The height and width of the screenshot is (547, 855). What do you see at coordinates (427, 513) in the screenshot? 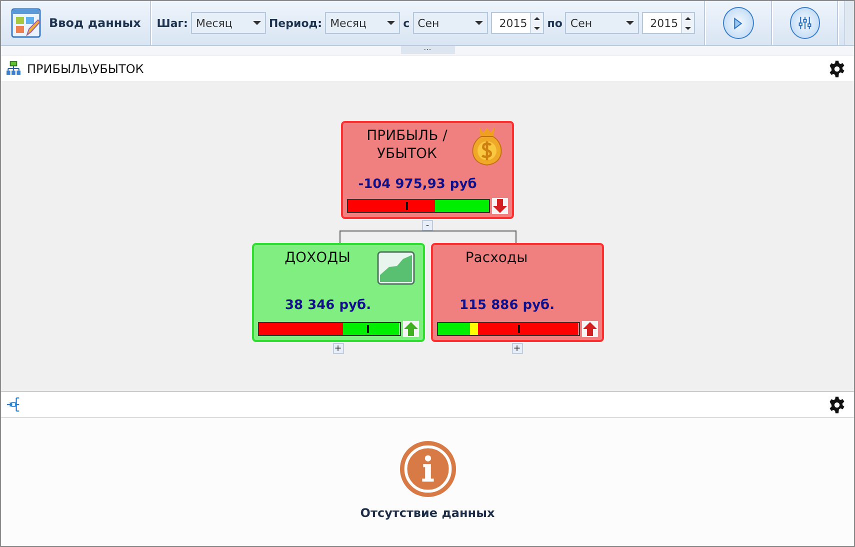
I see `empty-message: Отсутствие данных` at bounding box center [427, 513].